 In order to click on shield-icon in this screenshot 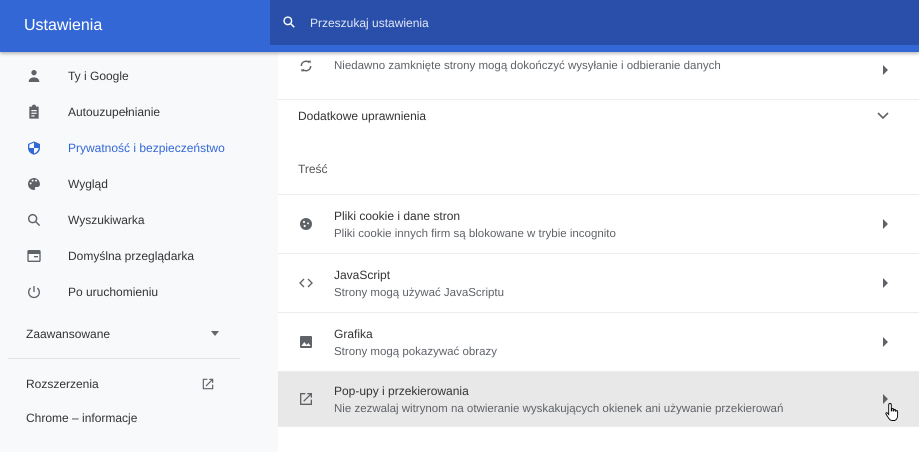, I will do `click(34, 148)`.